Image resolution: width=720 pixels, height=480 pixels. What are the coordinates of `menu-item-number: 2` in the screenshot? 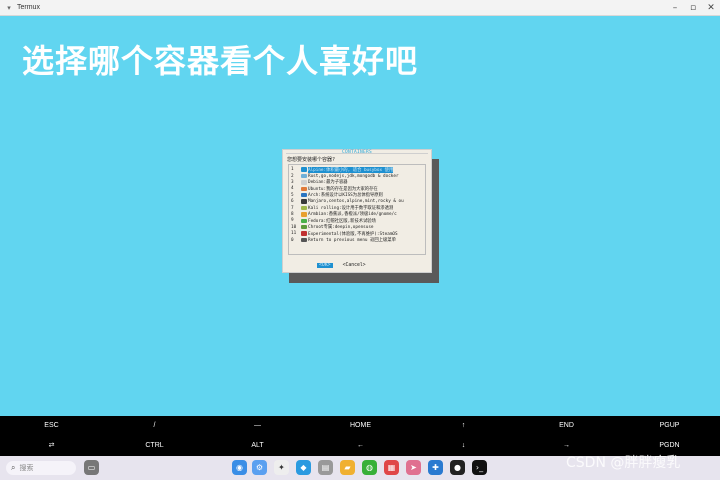 It's located at (292, 176).